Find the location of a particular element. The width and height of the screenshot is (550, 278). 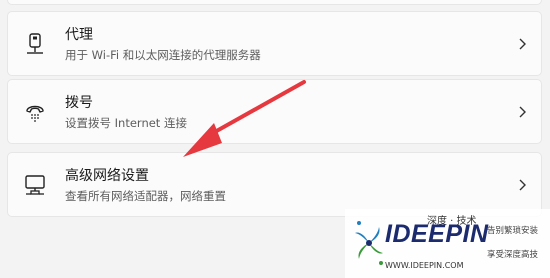

settings-card-partial is located at coordinates (274, 2).